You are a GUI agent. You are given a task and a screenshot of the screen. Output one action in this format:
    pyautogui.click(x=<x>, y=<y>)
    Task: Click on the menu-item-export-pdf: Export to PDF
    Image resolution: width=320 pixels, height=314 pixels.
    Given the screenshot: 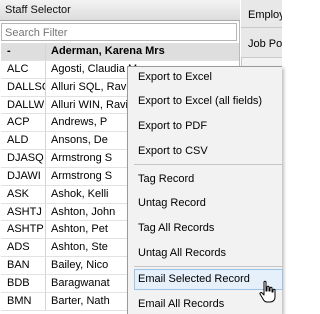 What is the action you would take?
    pyautogui.click(x=208, y=126)
    